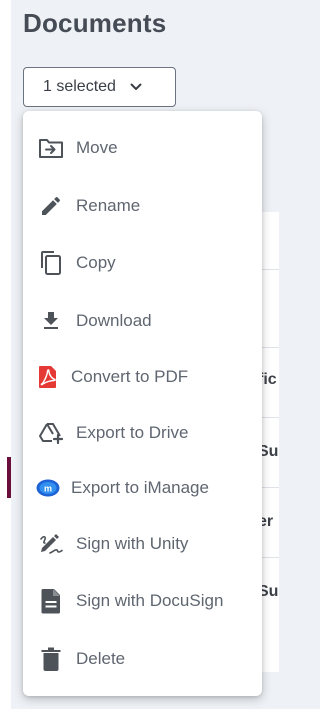  I want to click on menu-item-sign-unity: Sign with Unity, so click(142, 544).